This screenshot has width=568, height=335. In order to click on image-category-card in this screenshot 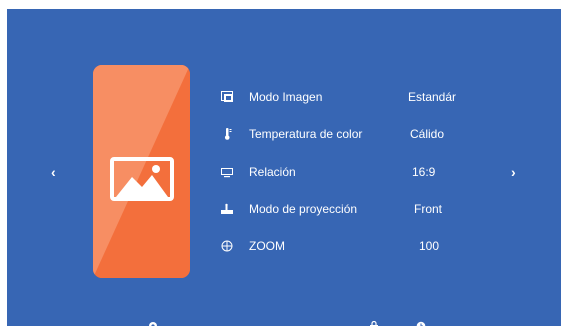, I will do `click(141, 171)`.